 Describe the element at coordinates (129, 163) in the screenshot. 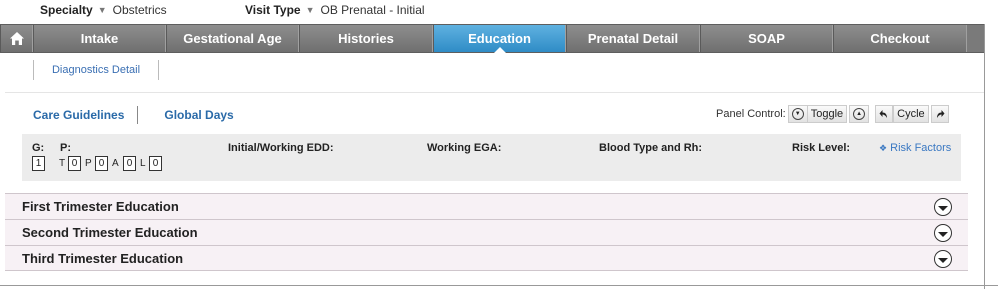

I see `abortion-value: 0` at that location.